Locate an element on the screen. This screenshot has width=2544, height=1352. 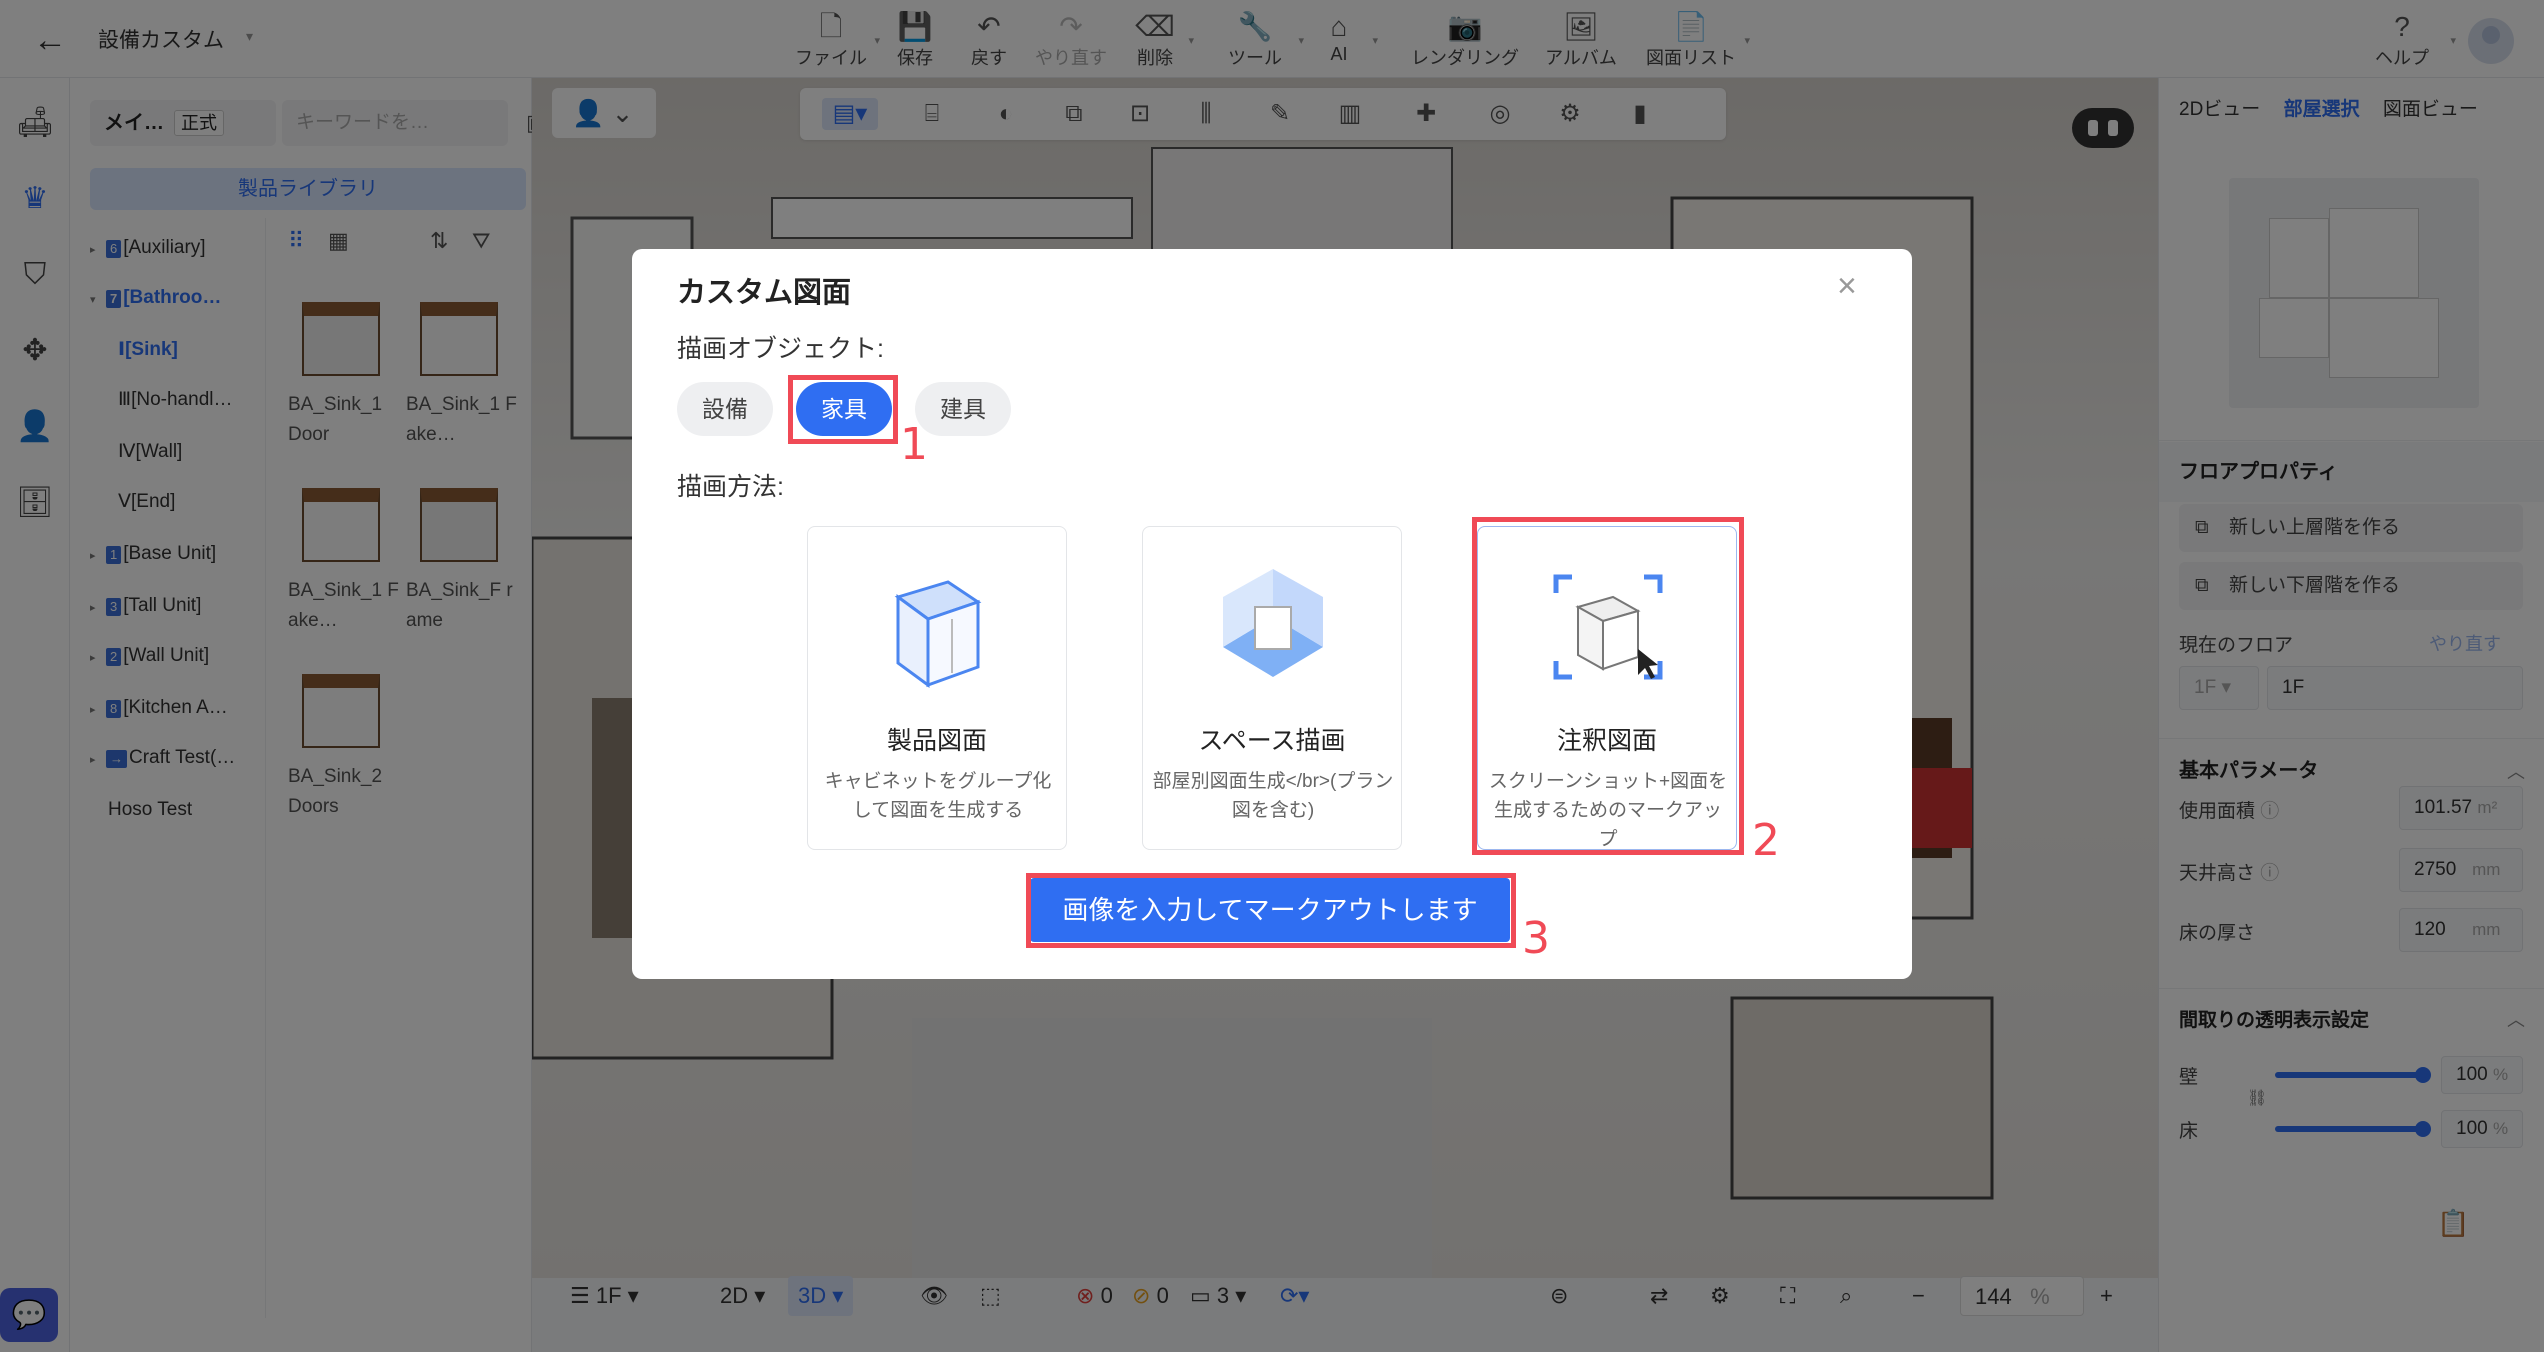
annotation-number: 2 is located at coordinates (1766, 840).